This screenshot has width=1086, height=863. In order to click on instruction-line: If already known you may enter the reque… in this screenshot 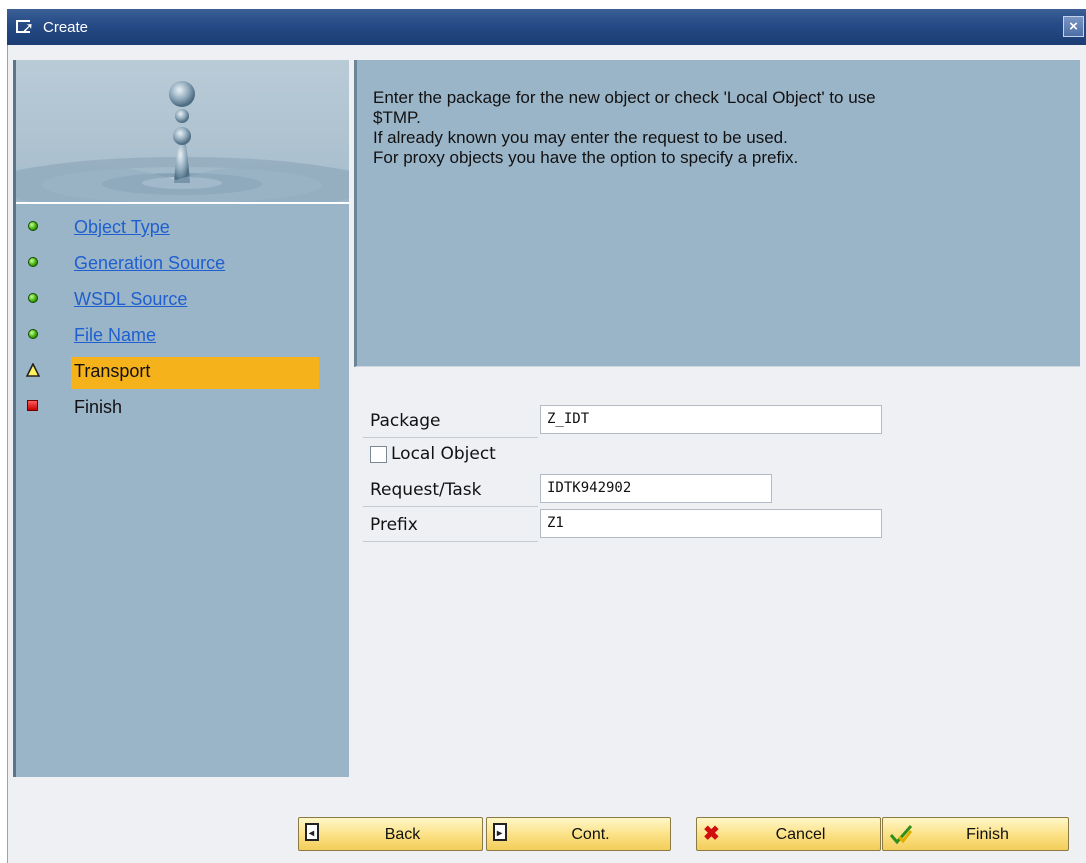, I will do `click(580, 137)`.